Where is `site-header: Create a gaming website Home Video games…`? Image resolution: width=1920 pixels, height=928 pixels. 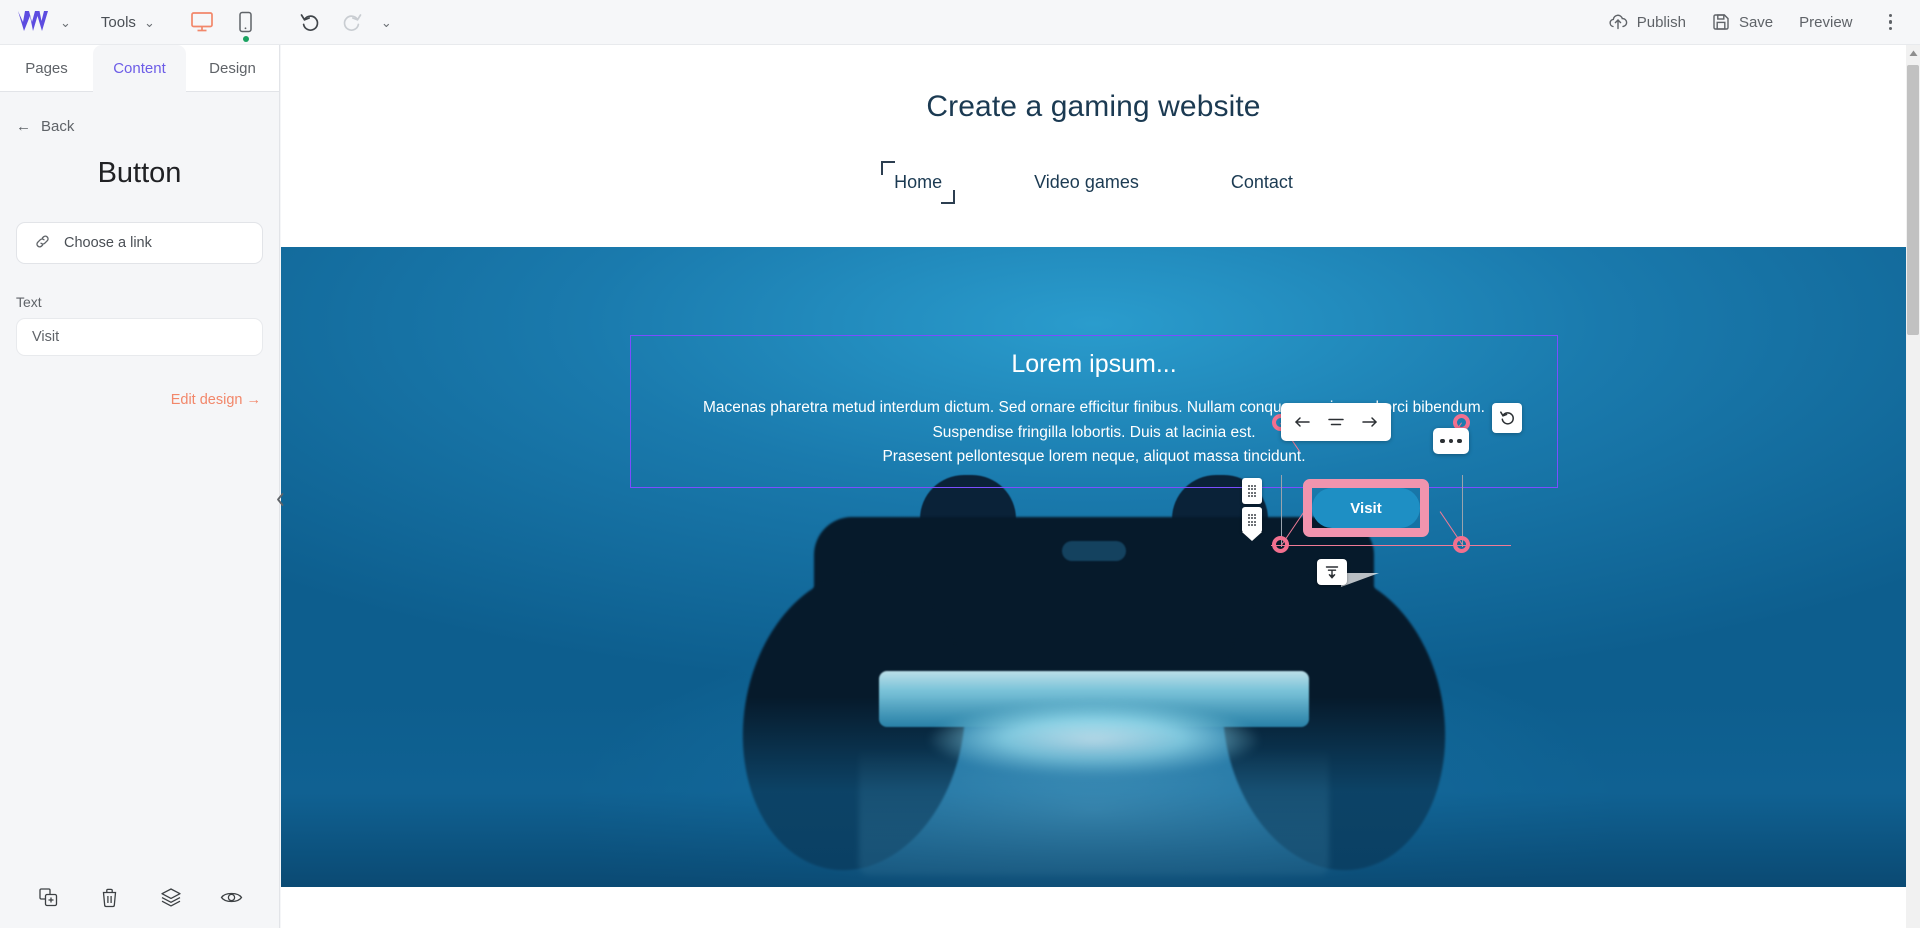 site-header: Create a gaming website Home Video games… is located at coordinates (1093, 124).